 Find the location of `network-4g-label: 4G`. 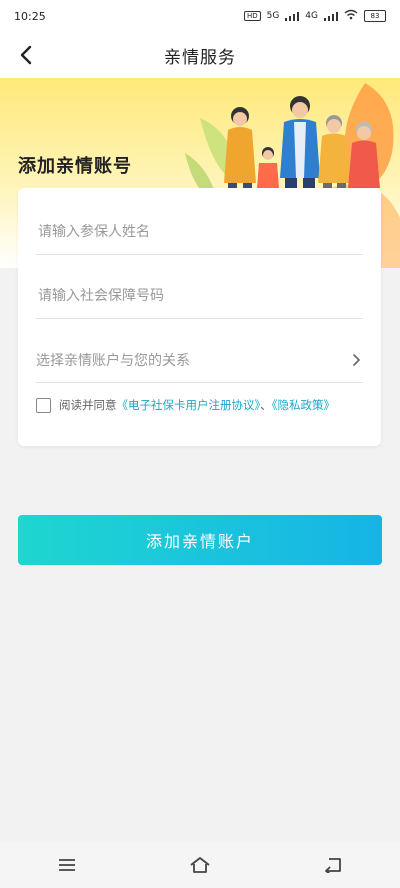

network-4g-label: 4G is located at coordinates (311, 16).